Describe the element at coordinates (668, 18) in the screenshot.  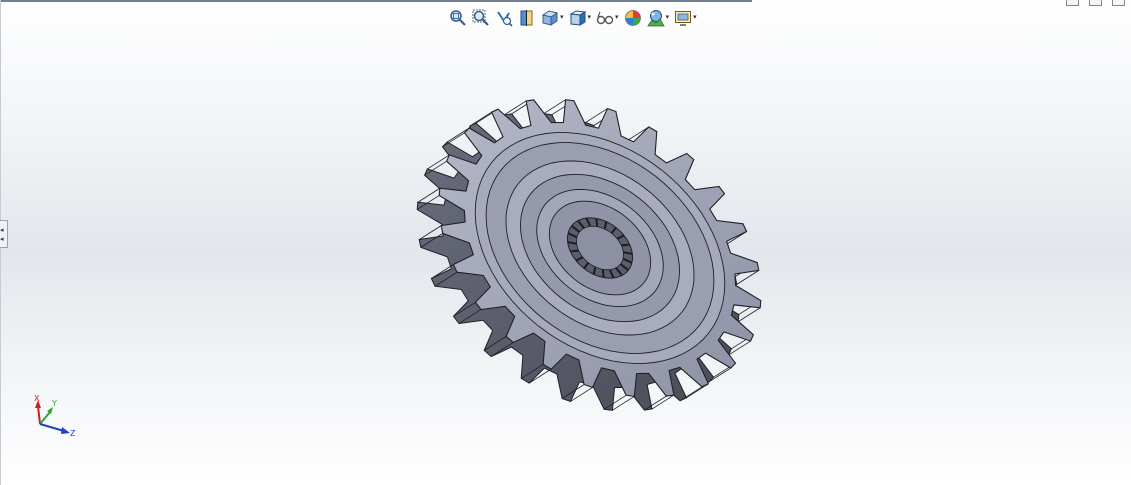
I see `apply-scene-dropdown-arrow: ▾` at that location.